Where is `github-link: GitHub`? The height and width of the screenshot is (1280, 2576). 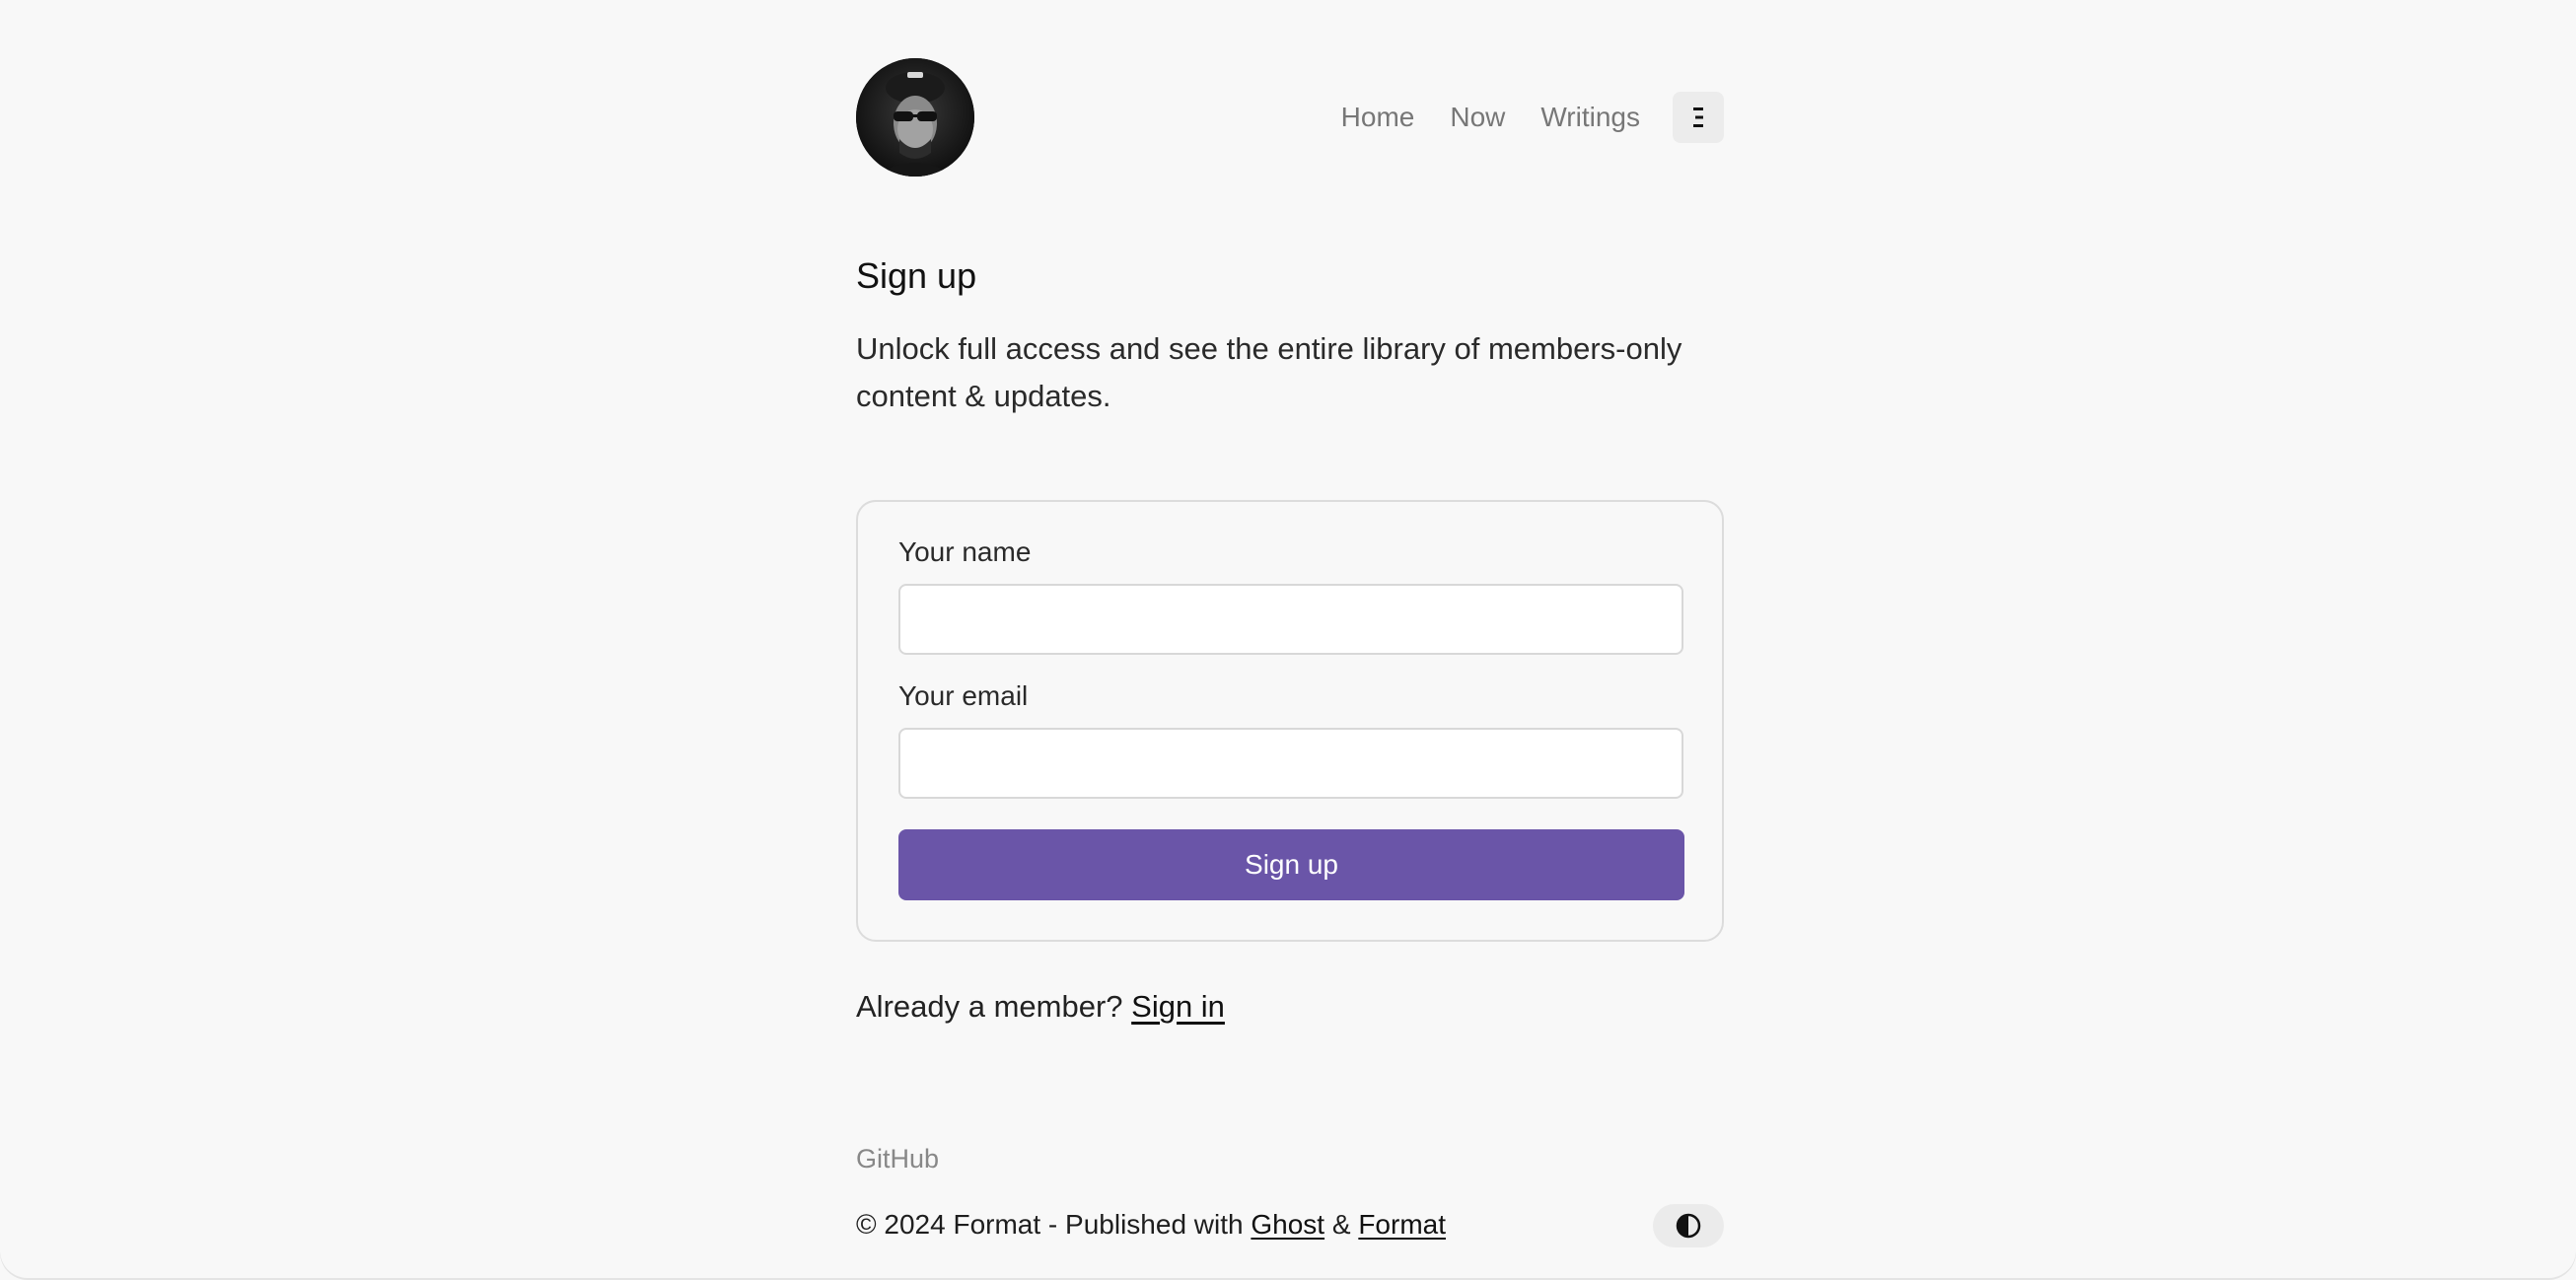
github-link: GitHub is located at coordinates (898, 1159).